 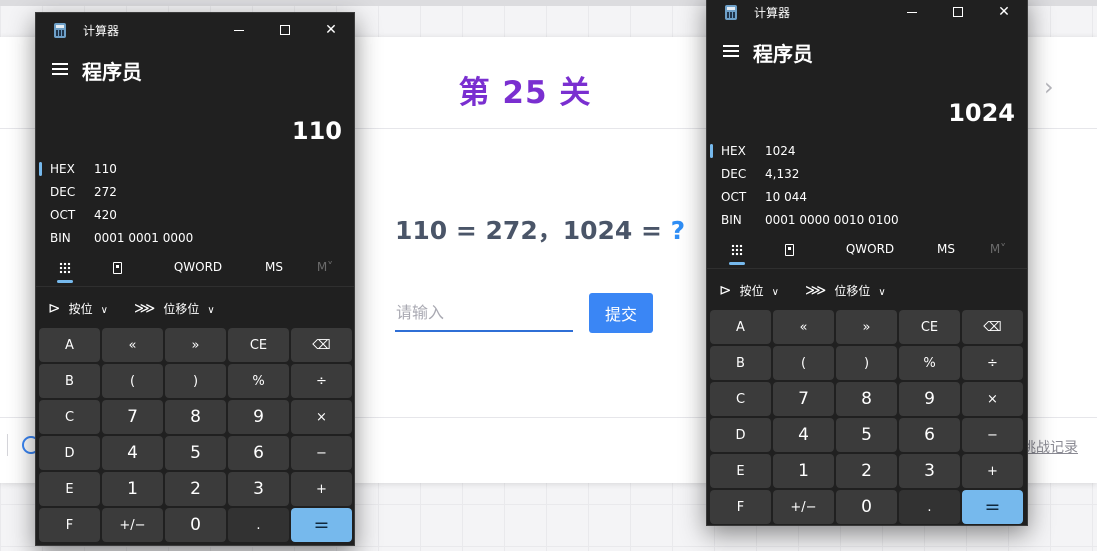 What do you see at coordinates (867, 268) in the screenshot?
I see `divider` at bounding box center [867, 268].